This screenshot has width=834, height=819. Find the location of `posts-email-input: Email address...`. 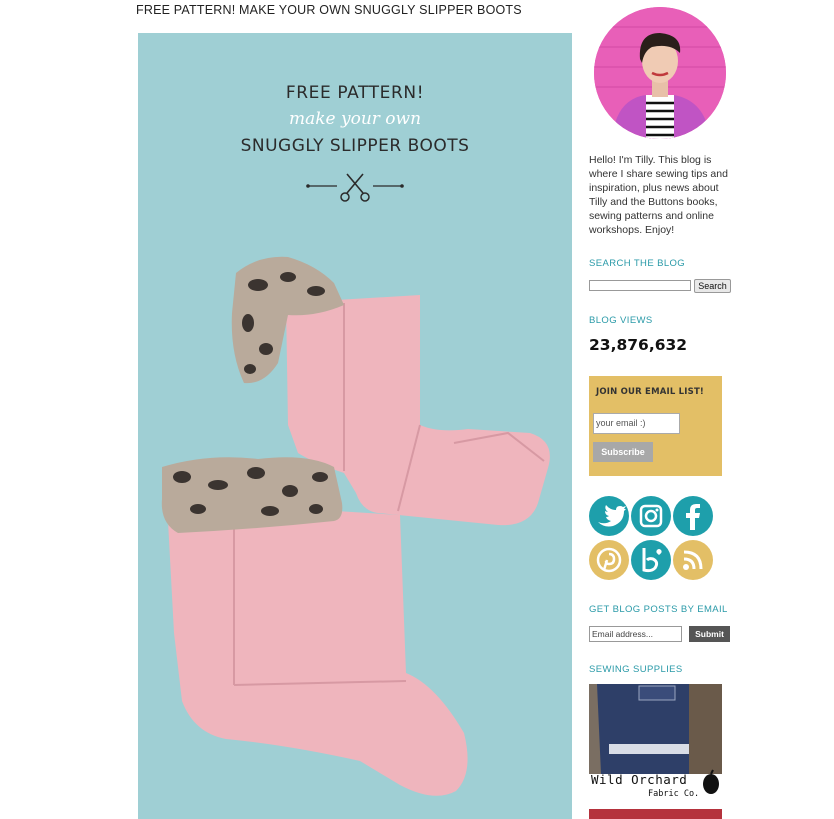

posts-email-input: Email address... is located at coordinates (635, 634).